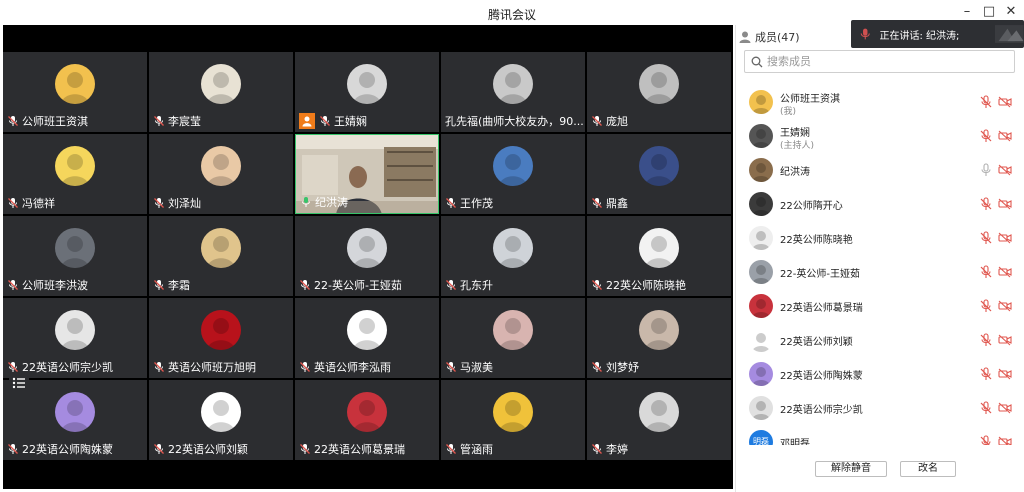 Image resolution: width=1024 pixels, height=492 pixels. I want to click on search-input, so click(882, 61).